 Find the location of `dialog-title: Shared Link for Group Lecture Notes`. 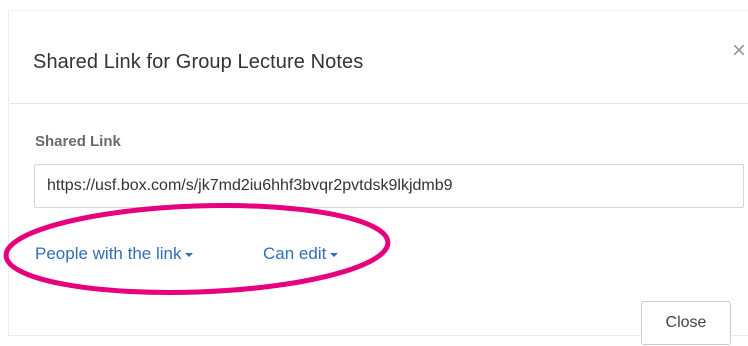

dialog-title: Shared Link for Group Lecture Notes is located at coordinates (198, 62).